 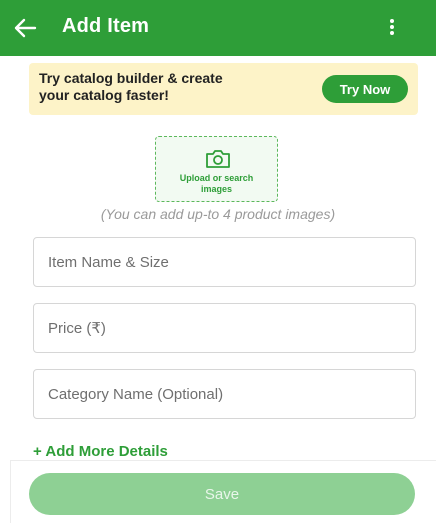 I want to click on category-field, so click(x=224, y=394).